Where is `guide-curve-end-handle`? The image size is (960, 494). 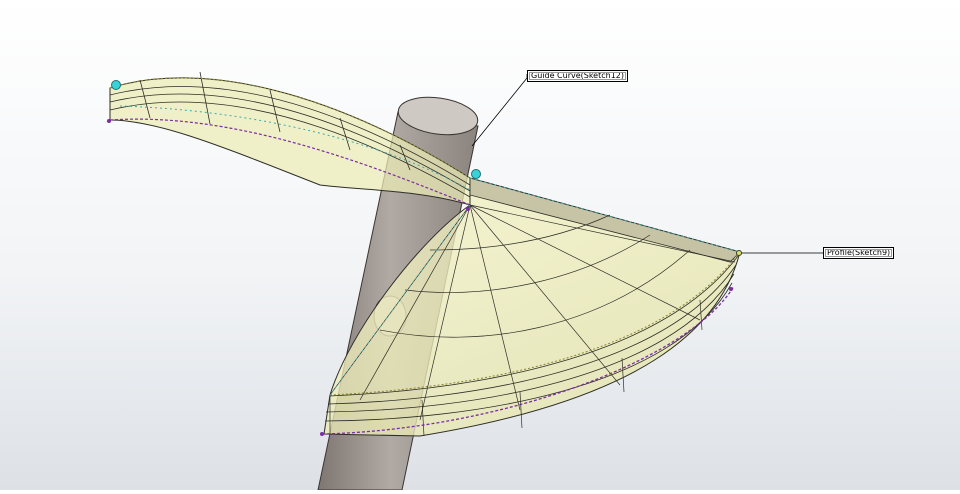
guide-curve-end-handle is located at coordinates (476, 174).